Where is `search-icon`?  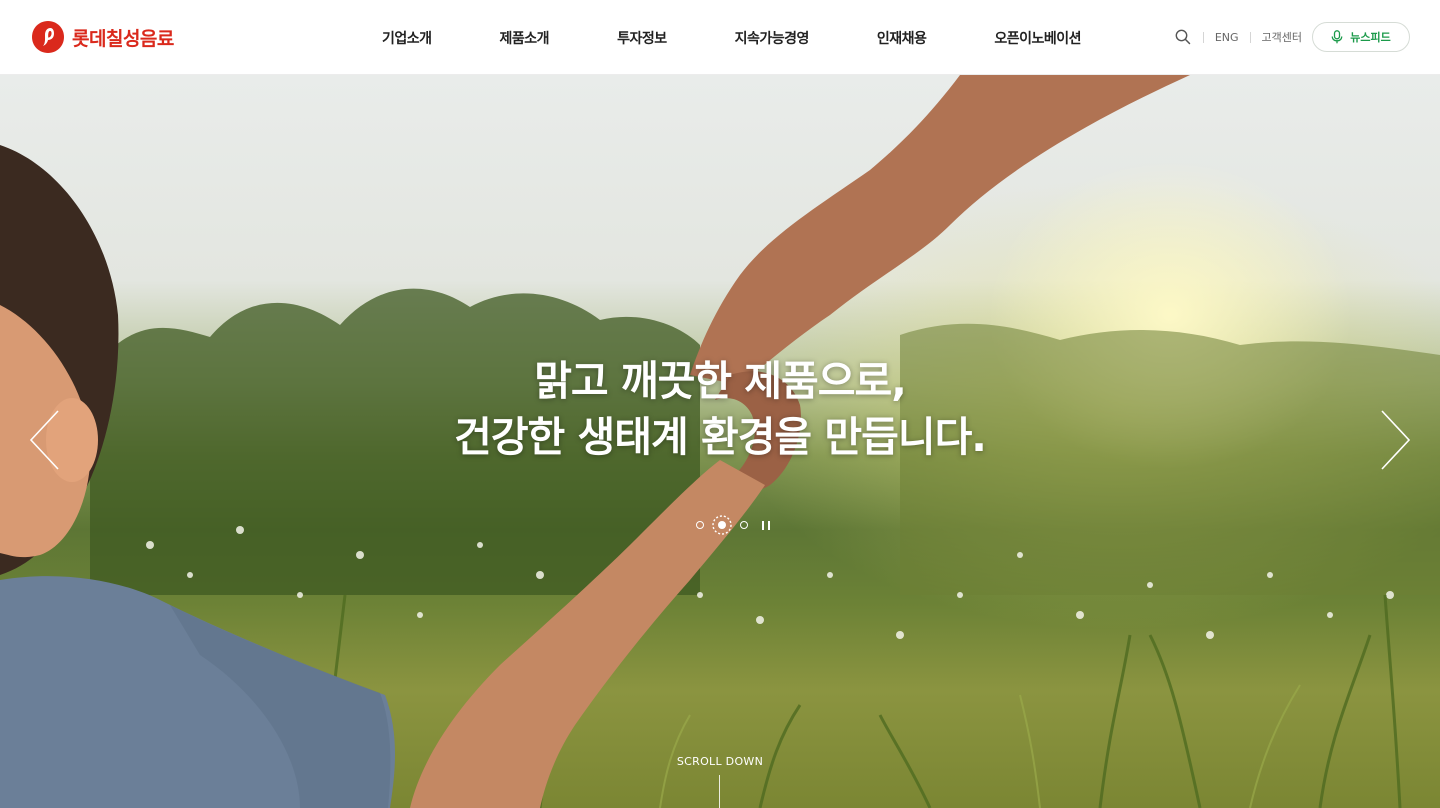 search-icon is located at coordinates (1183, 37).